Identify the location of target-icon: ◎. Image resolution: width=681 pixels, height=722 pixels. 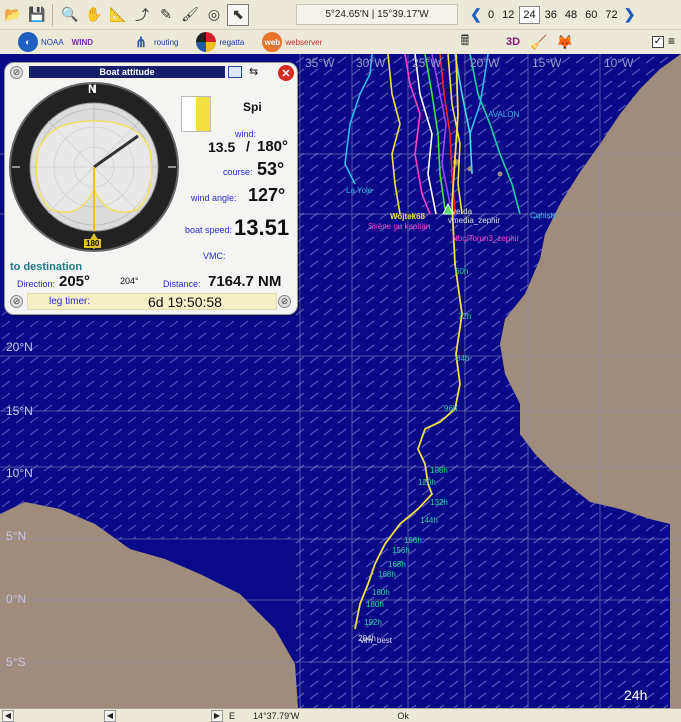
(214, 15).